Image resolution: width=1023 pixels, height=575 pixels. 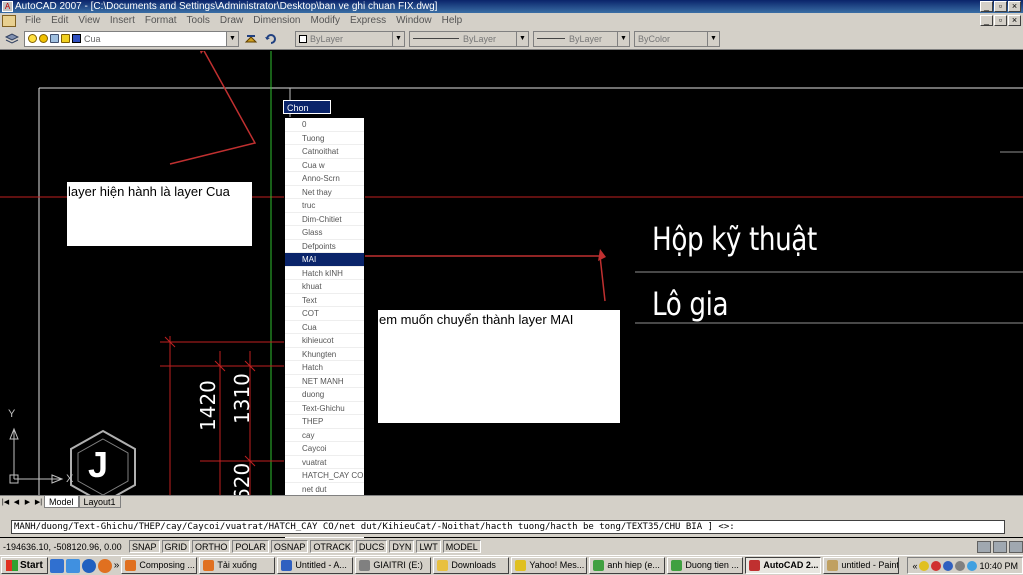 I want to click on layer-option: khuat, so click(x=324, y=287).